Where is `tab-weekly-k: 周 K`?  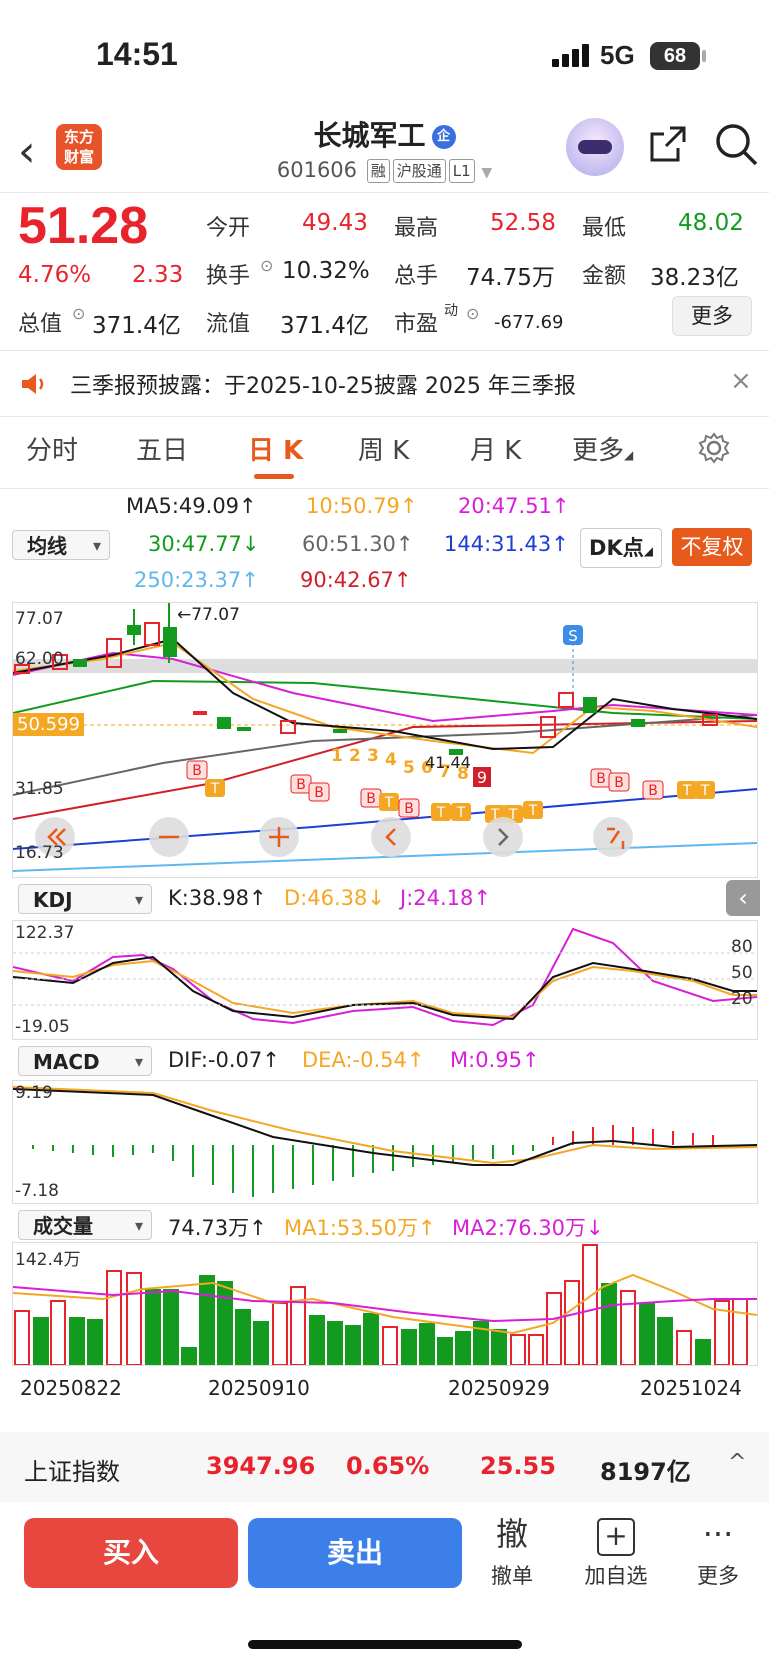 tab-weekly-k: 周 K is located at coordinates (383, 448).